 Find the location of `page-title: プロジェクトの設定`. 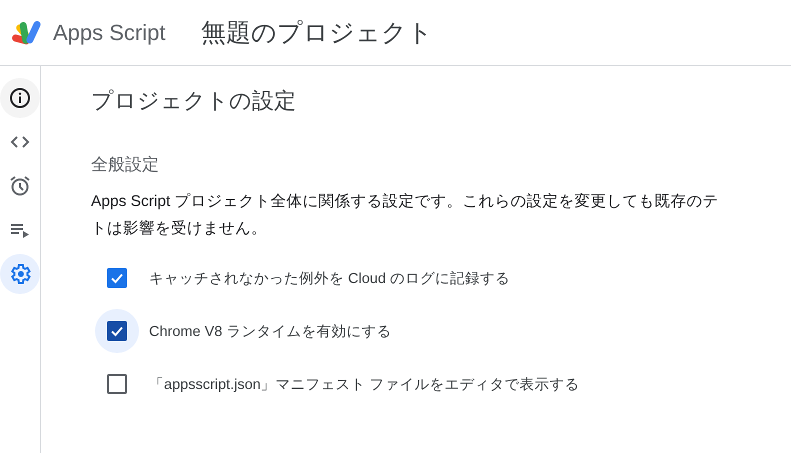

page-title: プロジェクトの設定 is located at coordinates (194, 101).